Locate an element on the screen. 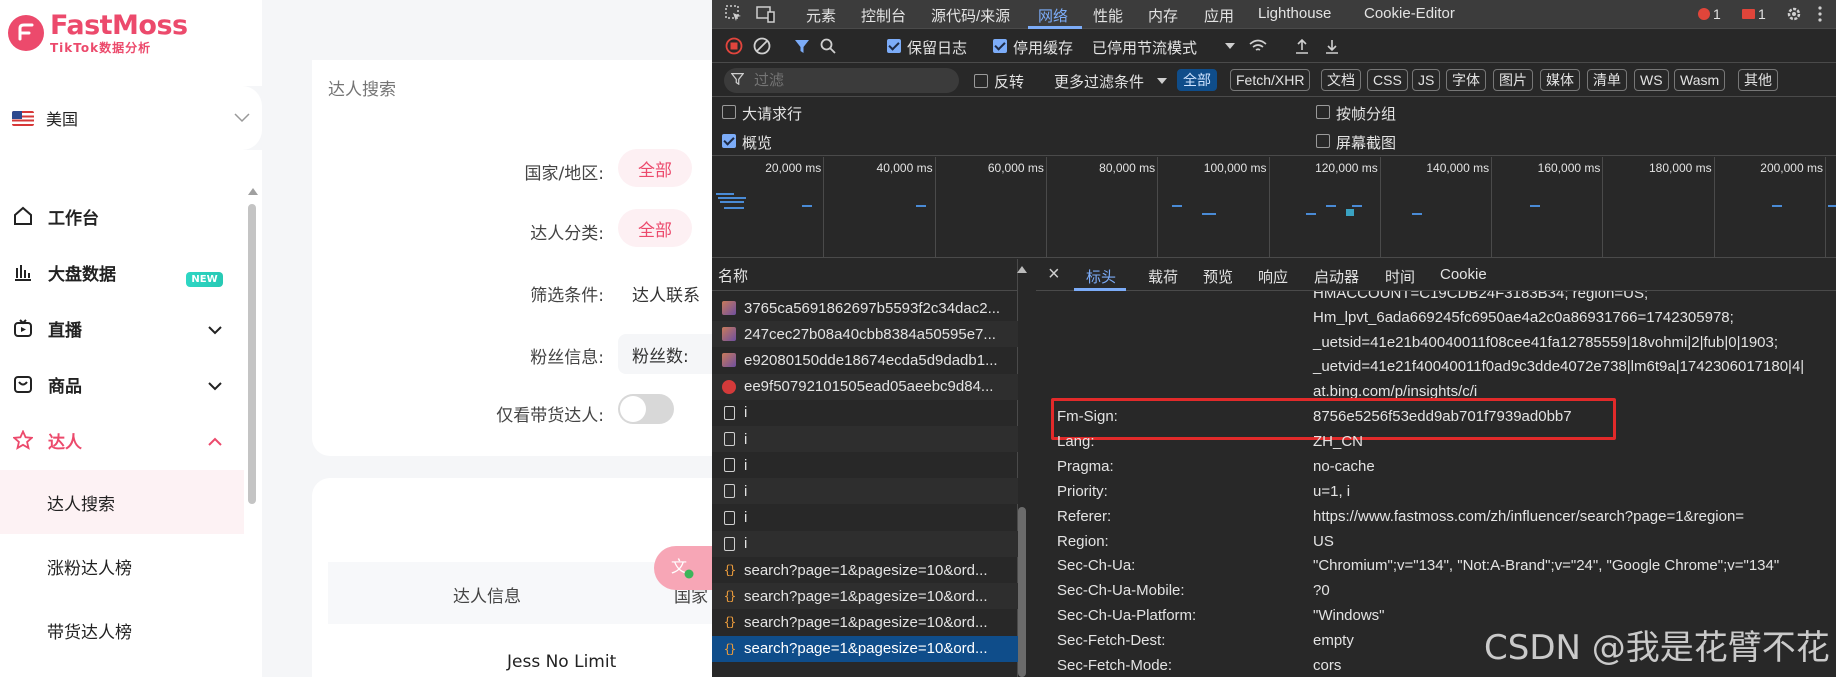  filter-chip-css: CSS is located at coordinates (1387, 80).